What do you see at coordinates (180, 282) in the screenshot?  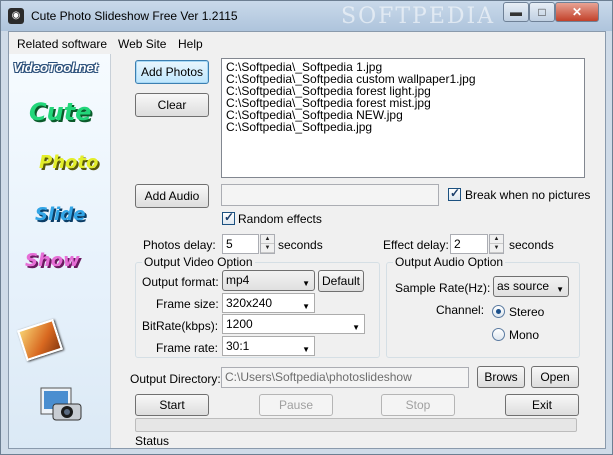 I see `output-format-label: Output format:` at bounding box center [180, 282].